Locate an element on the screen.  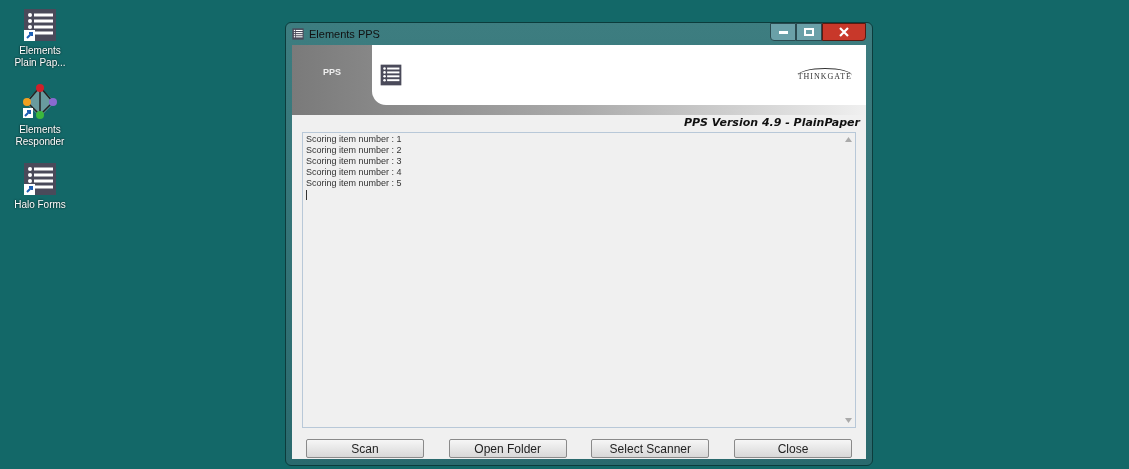
log-line: Scoring item number : 5 is located at coordinates (354, 183).